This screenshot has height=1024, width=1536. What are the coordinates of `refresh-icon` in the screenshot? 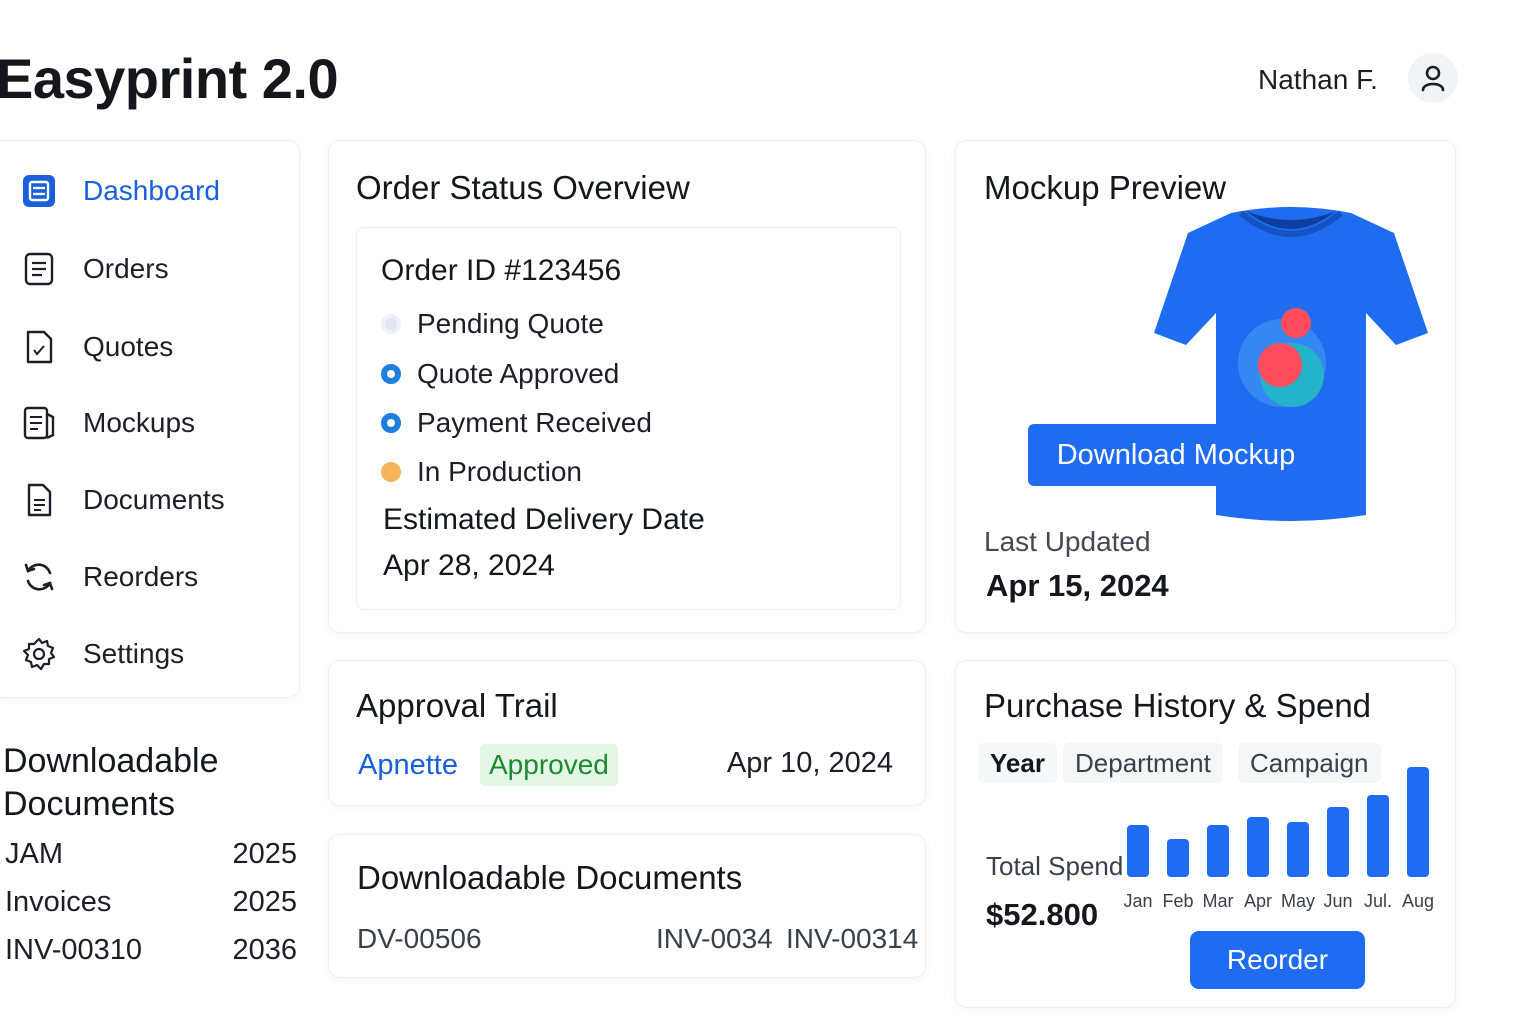 It's located at (39, 577).